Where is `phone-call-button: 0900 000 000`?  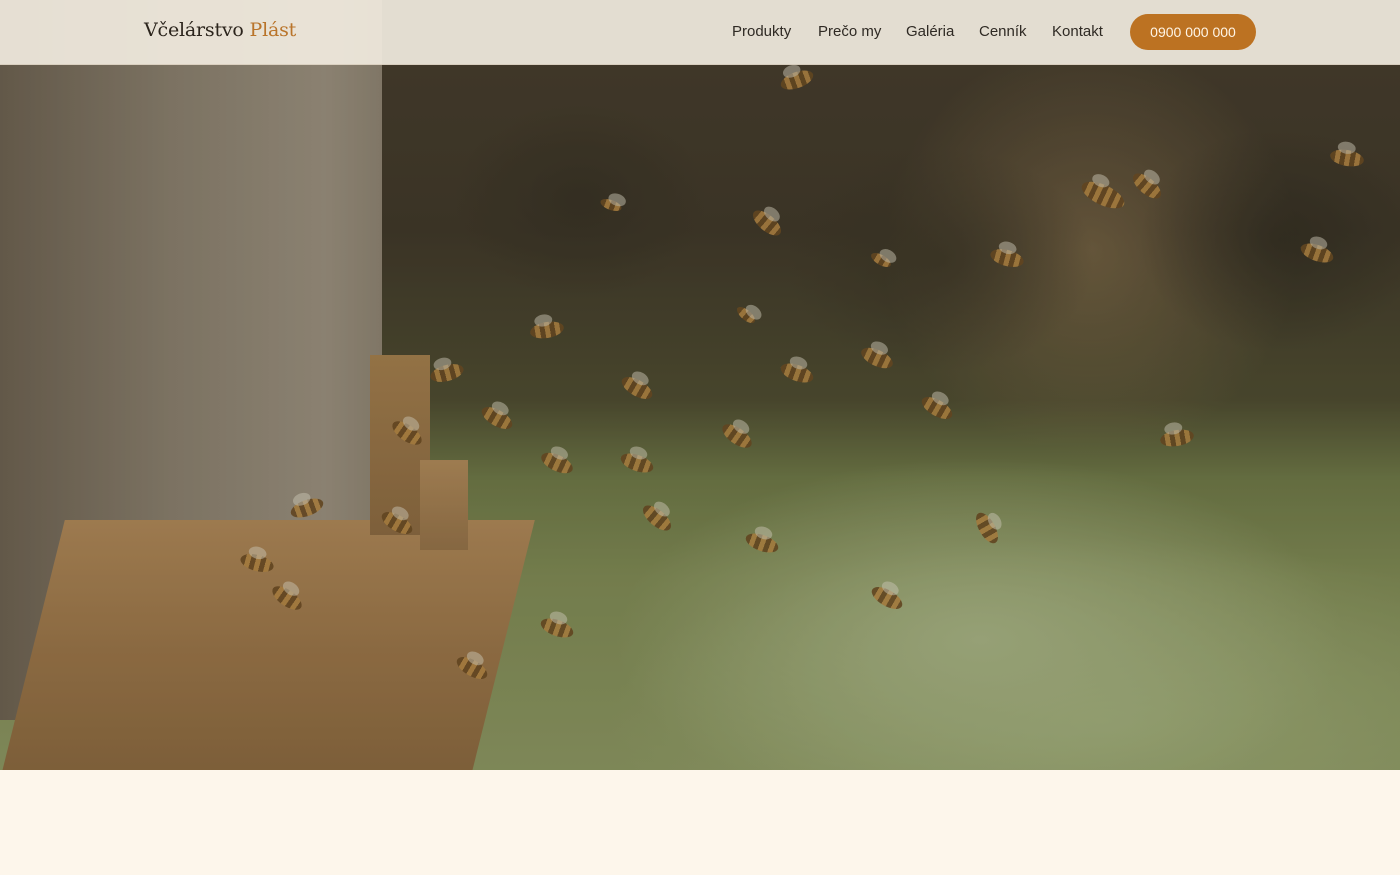
phone-call-button: 0900 000 000 is located at coordinates (1193, 32).